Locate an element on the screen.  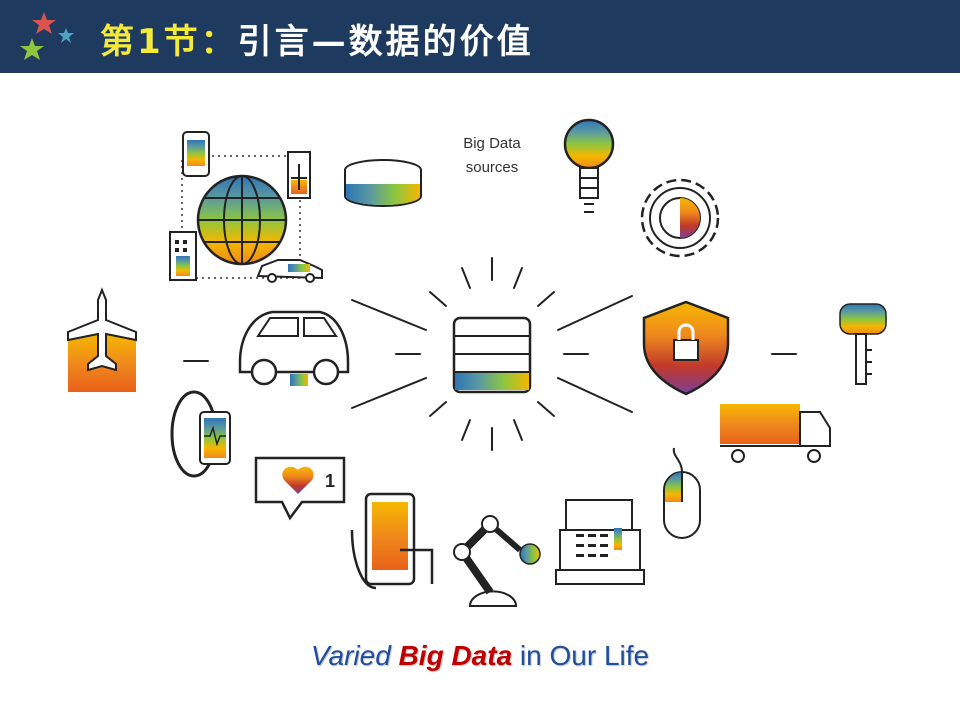
page-title: 第1节：引言—数据的价值 is located at coordinates (317, 38).